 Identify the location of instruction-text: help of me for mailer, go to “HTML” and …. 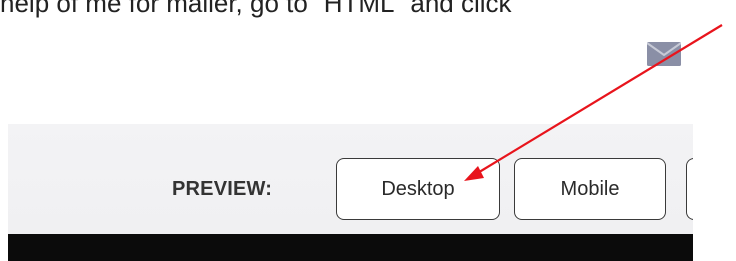
(256, 9).